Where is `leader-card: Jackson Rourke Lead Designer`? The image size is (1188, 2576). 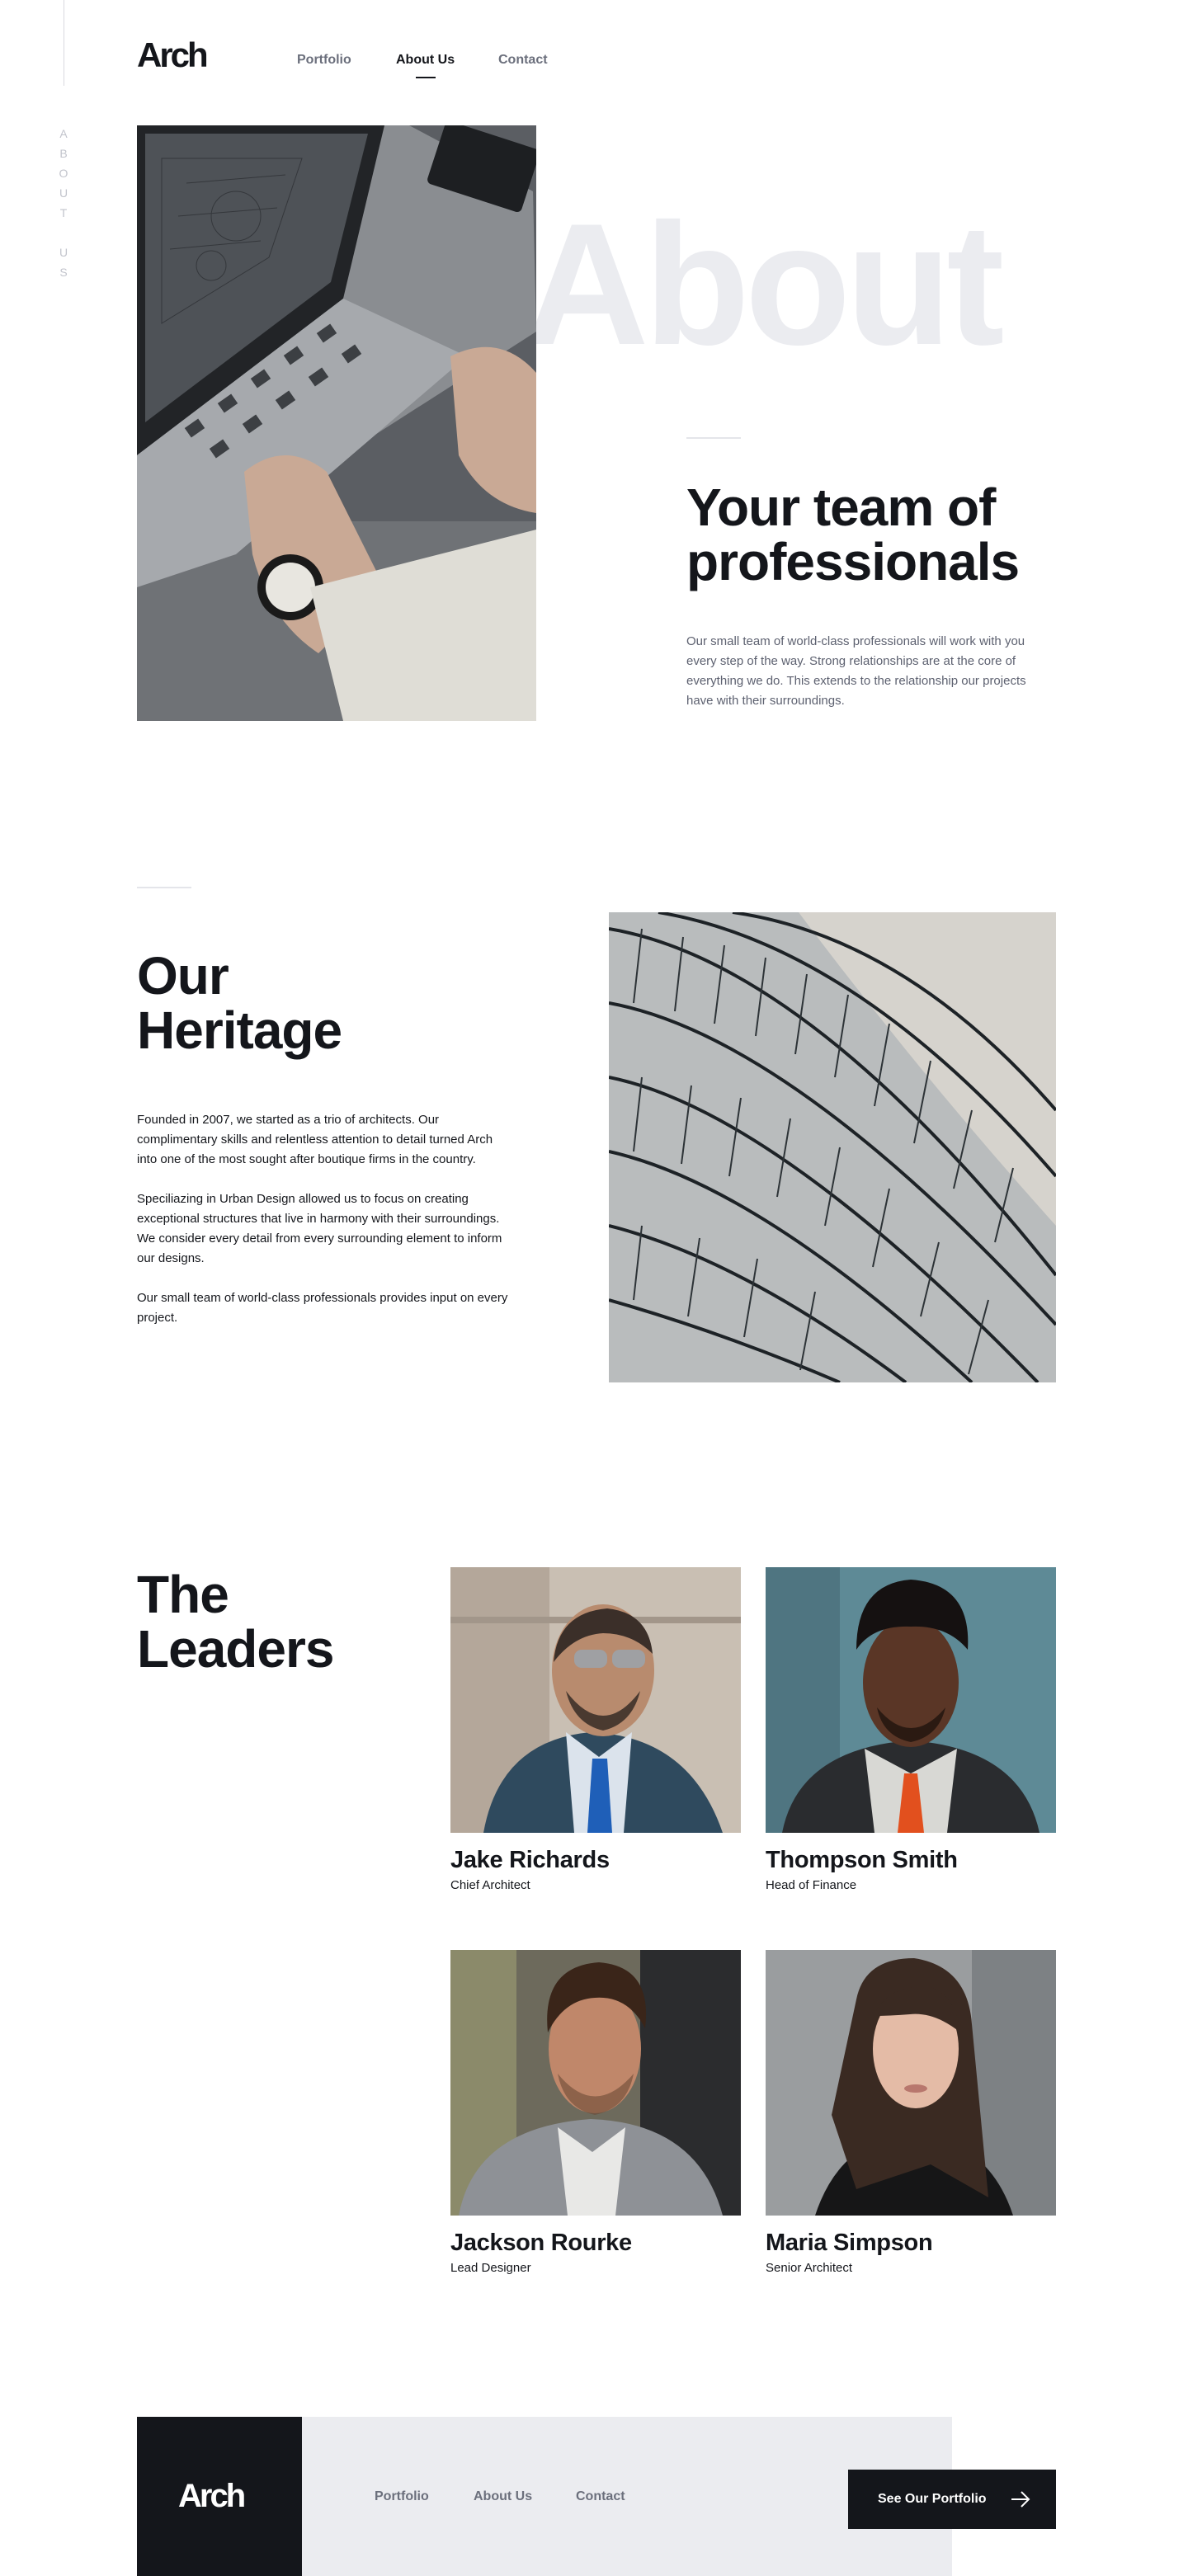
leader-card: Jackson Rourke Lead Designer is located at coordinates (595, 2113).